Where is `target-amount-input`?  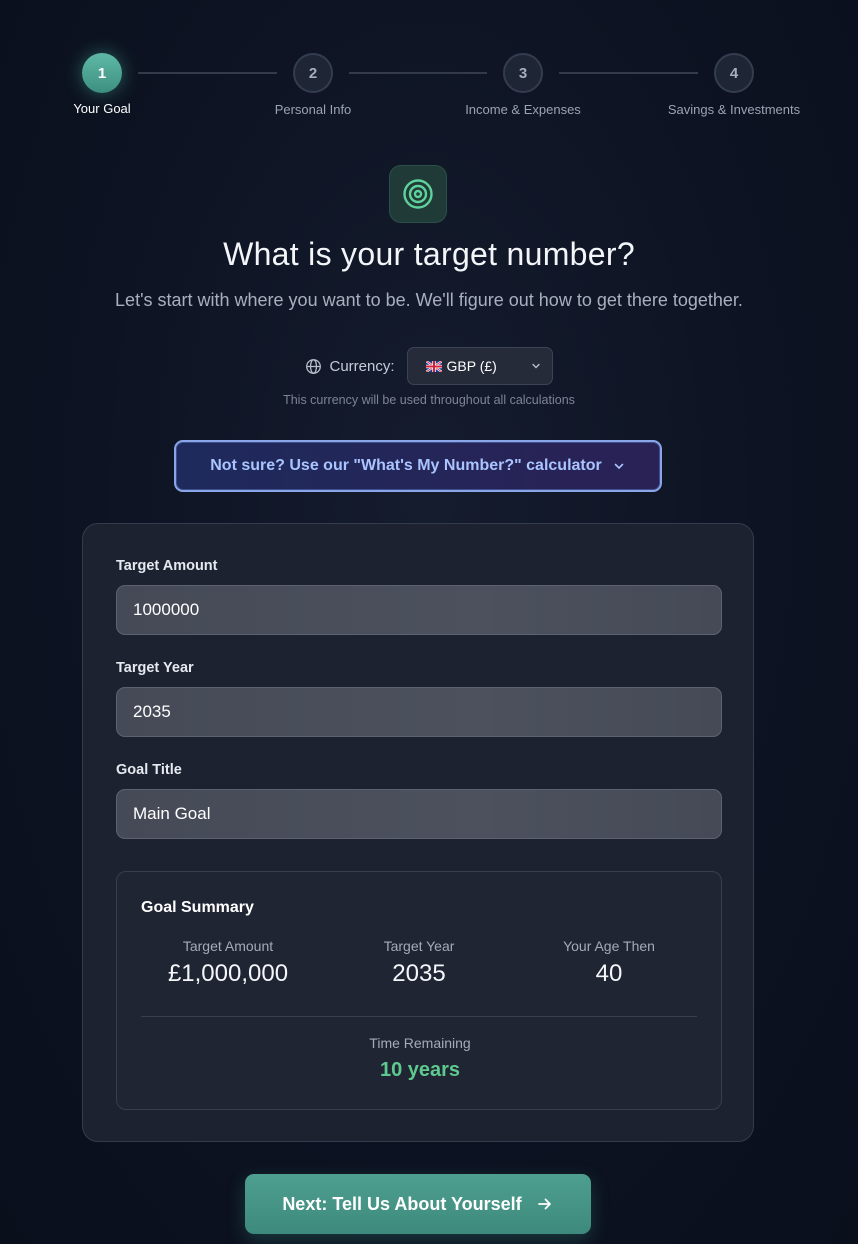
target-amount-input is located at coordinates (419, 610).